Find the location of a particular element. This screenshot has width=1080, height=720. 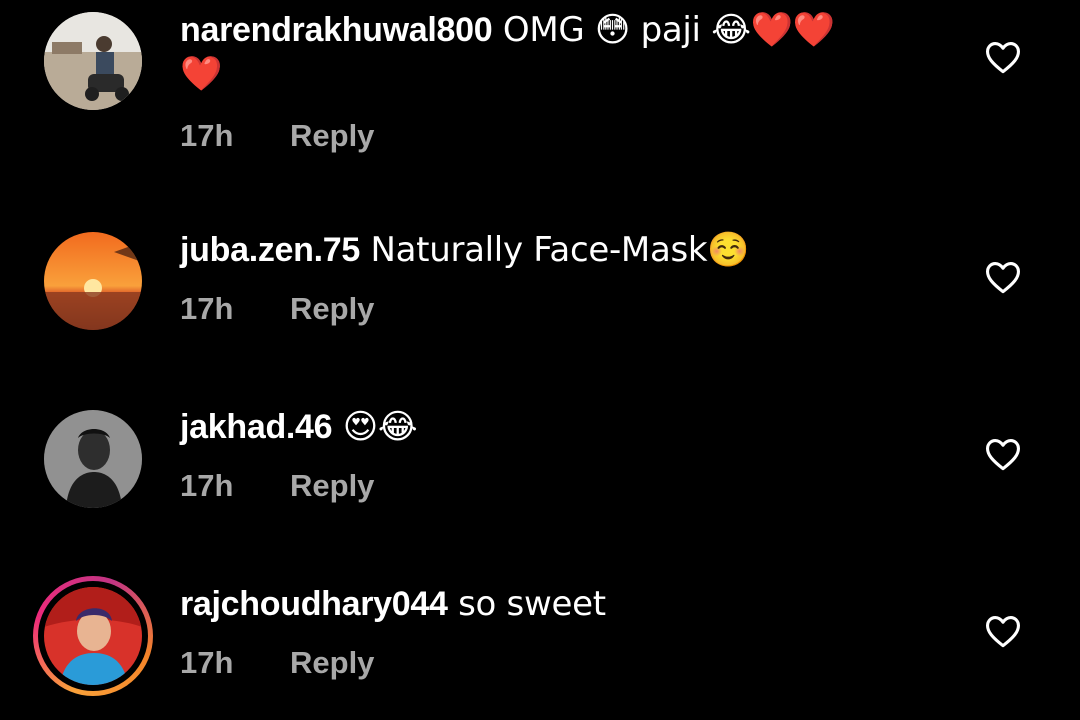

comment-text: jakhad.46 😍😂 is located at coordinates (560, 427).